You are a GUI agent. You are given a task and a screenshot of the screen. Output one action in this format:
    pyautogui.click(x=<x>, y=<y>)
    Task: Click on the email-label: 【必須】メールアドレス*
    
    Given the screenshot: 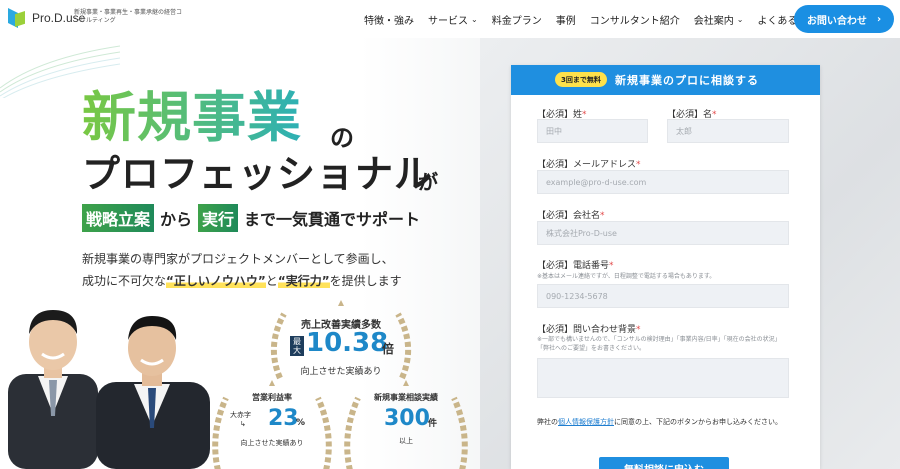 What is the action you would take?
    pyautogui.click(x=589, y=165)
    